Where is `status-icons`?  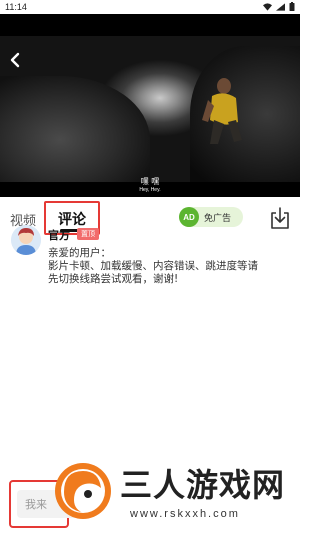
status-icons is located at coordinates (279, 6).